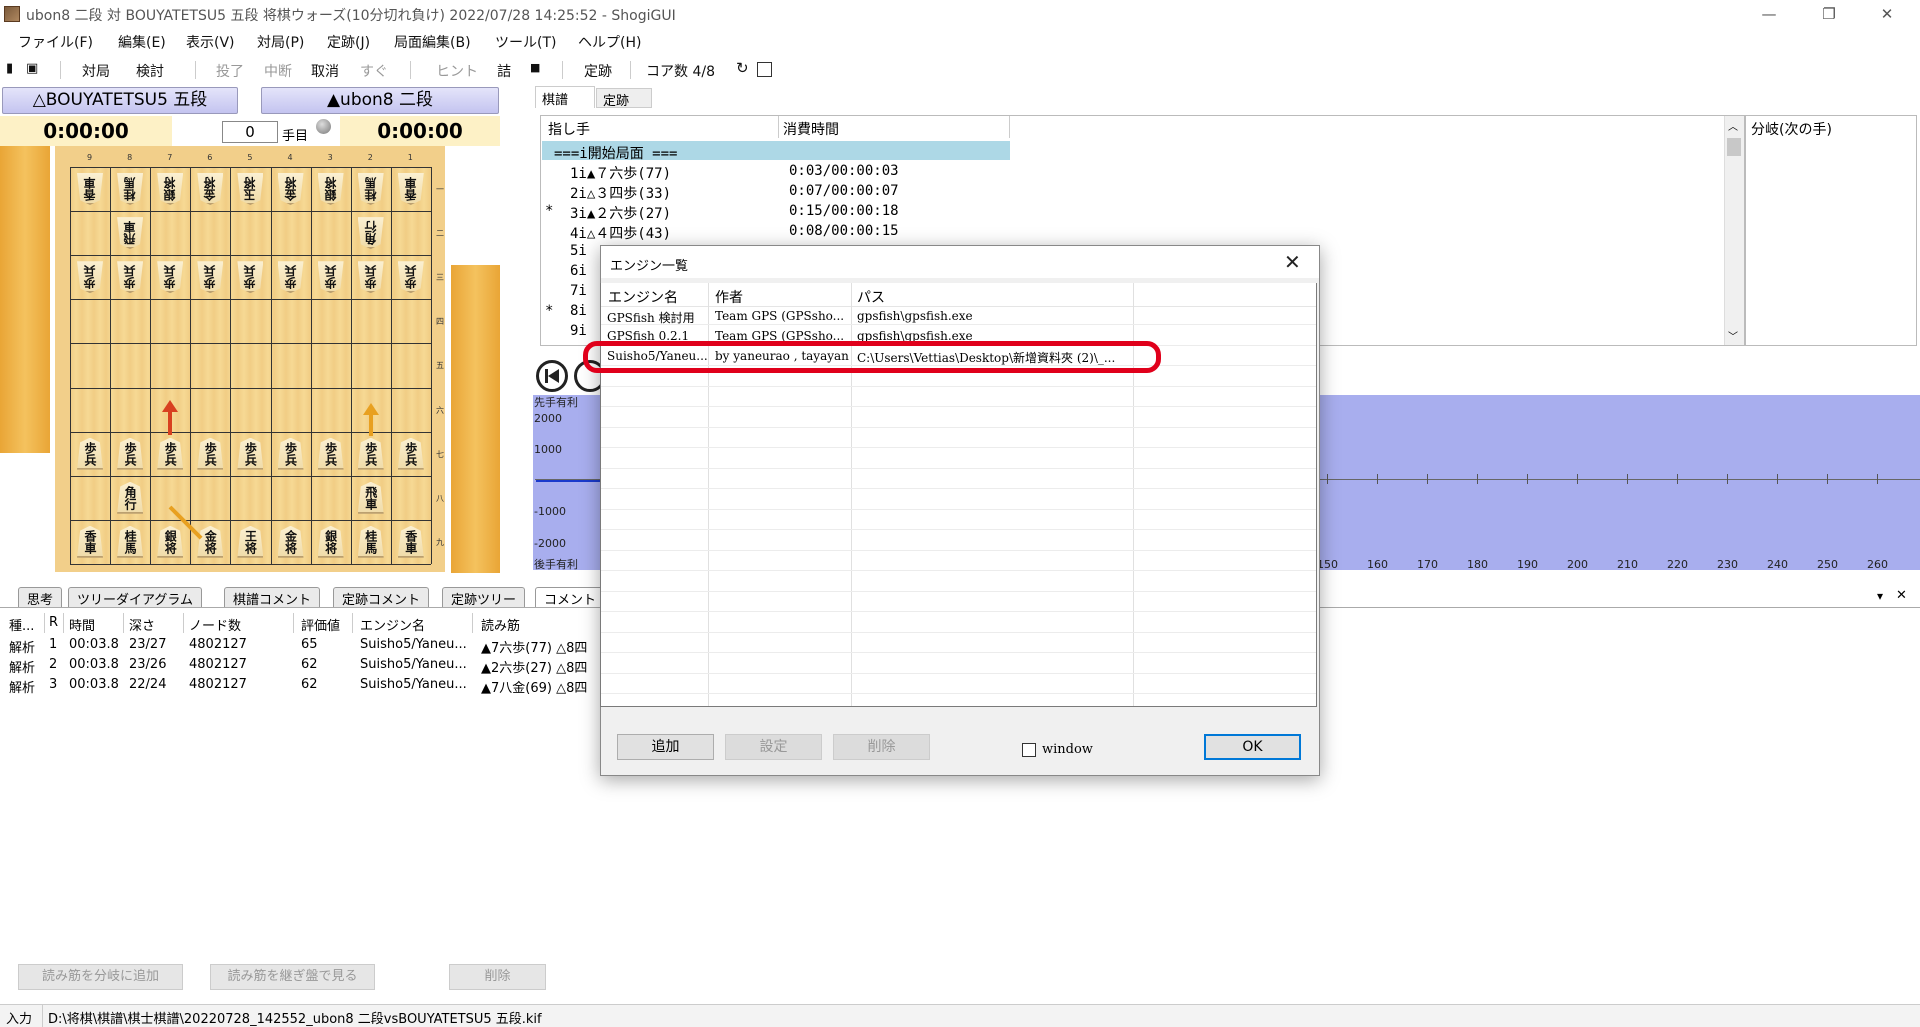  What do you see at coordinates (578, 331) in the screenshot?
I see `kifu-row-move: 9i` at bounding box center [578, 331].